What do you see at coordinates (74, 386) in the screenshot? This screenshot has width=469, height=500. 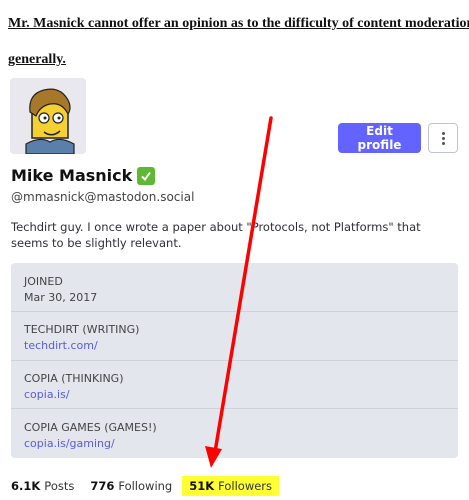 I see `field-copia: COPIA (THINKING) copia.is/` at bounding box center [74, 386].